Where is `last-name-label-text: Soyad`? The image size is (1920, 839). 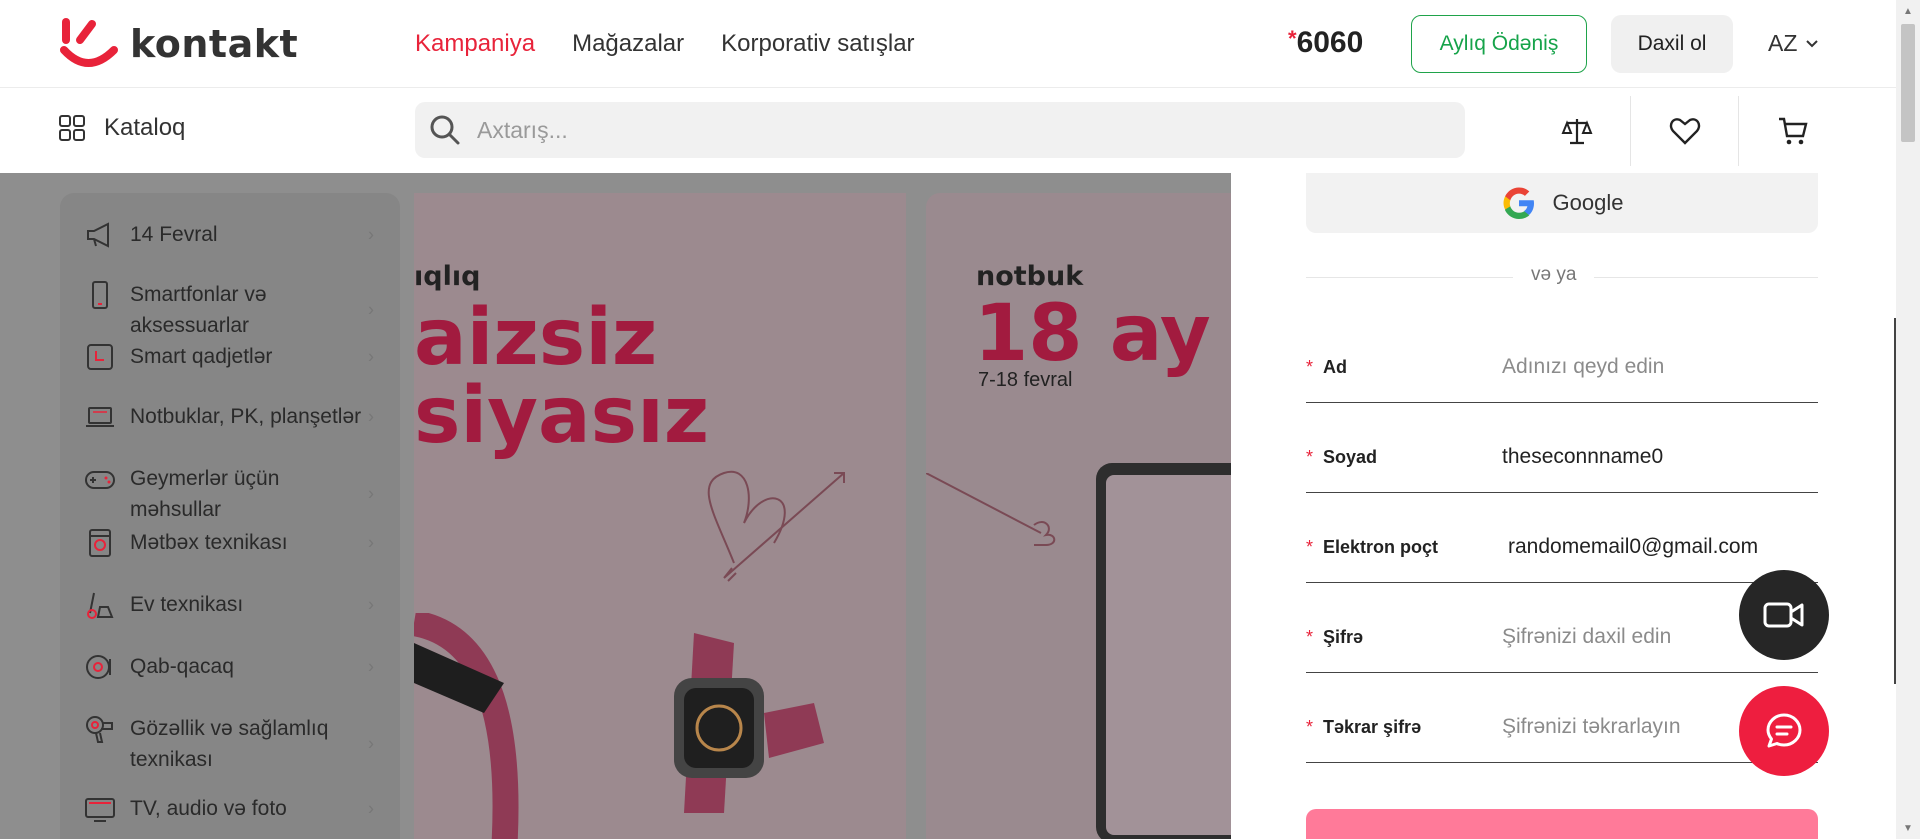 last-name-label-text: Soyad is located at coordinates (1350, 457).